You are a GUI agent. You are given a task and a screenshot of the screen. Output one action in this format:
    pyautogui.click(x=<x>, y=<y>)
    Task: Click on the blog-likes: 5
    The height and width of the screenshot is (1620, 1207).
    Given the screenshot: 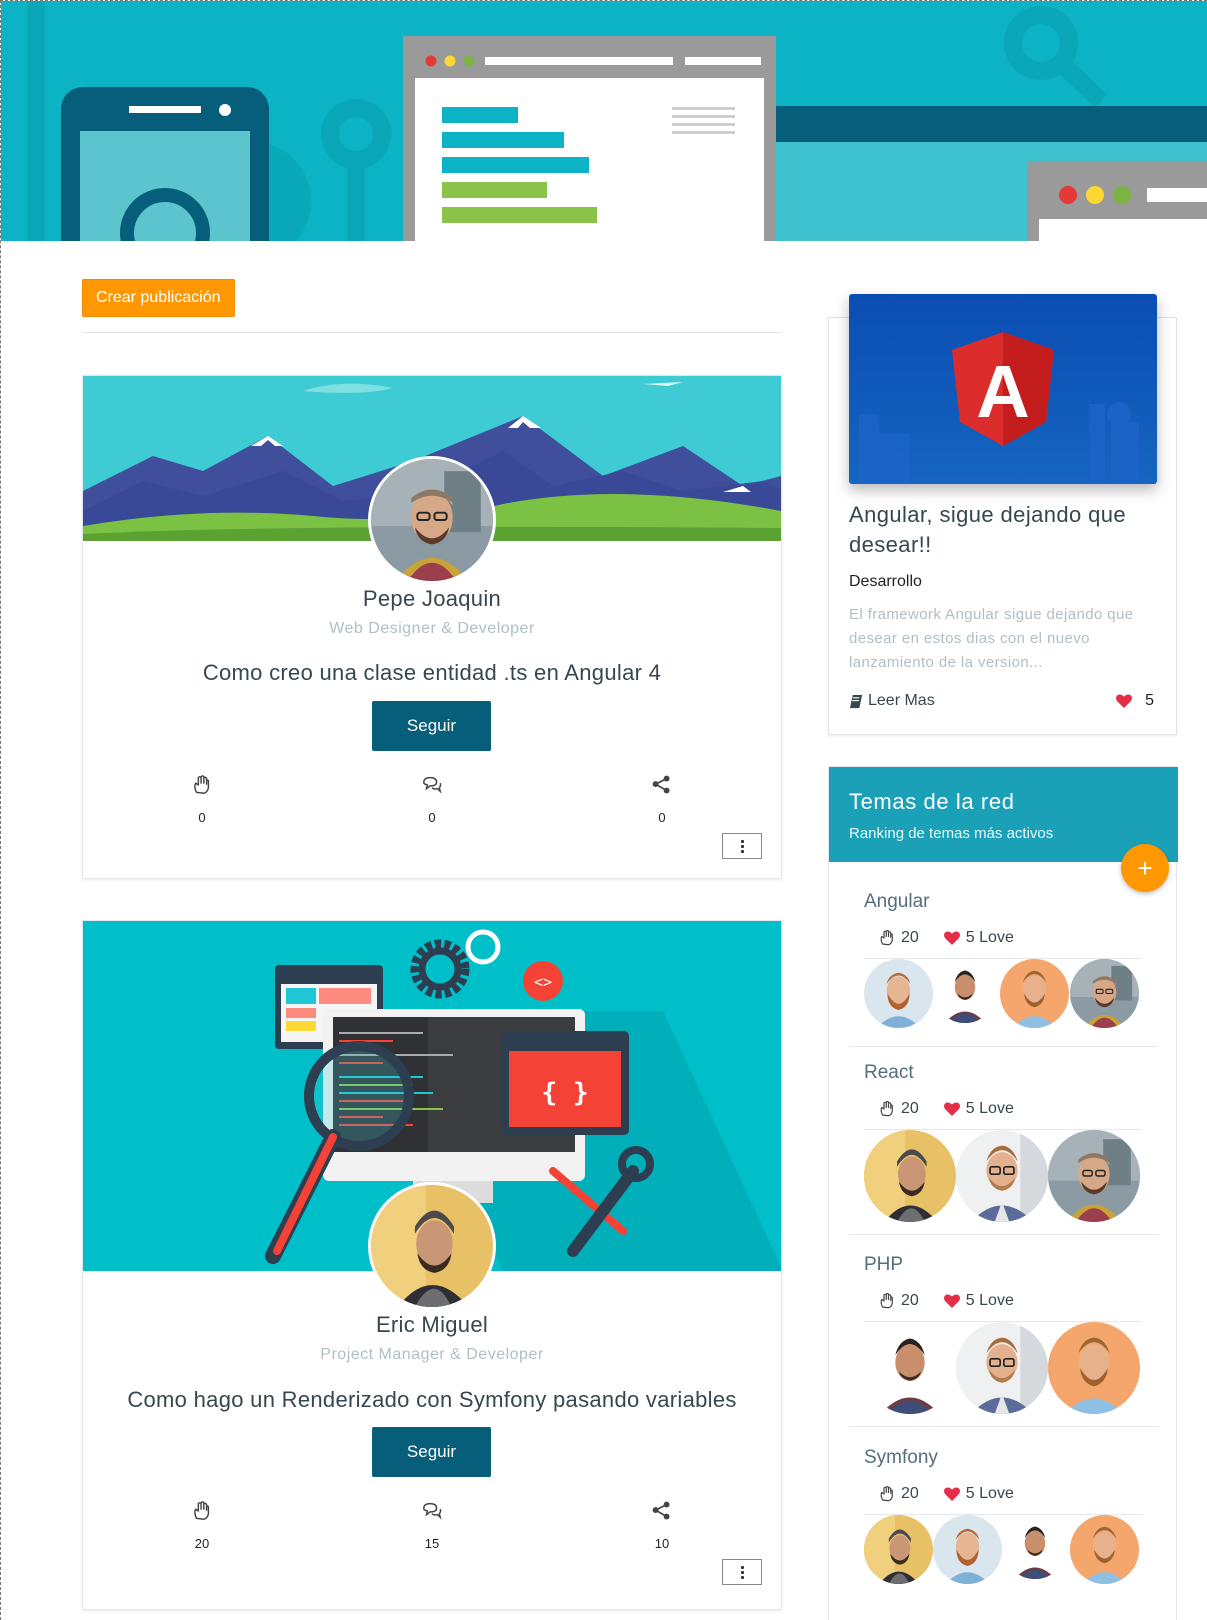 What is the action you would take?
    pyautogui.click(x=1134, y=701)
    